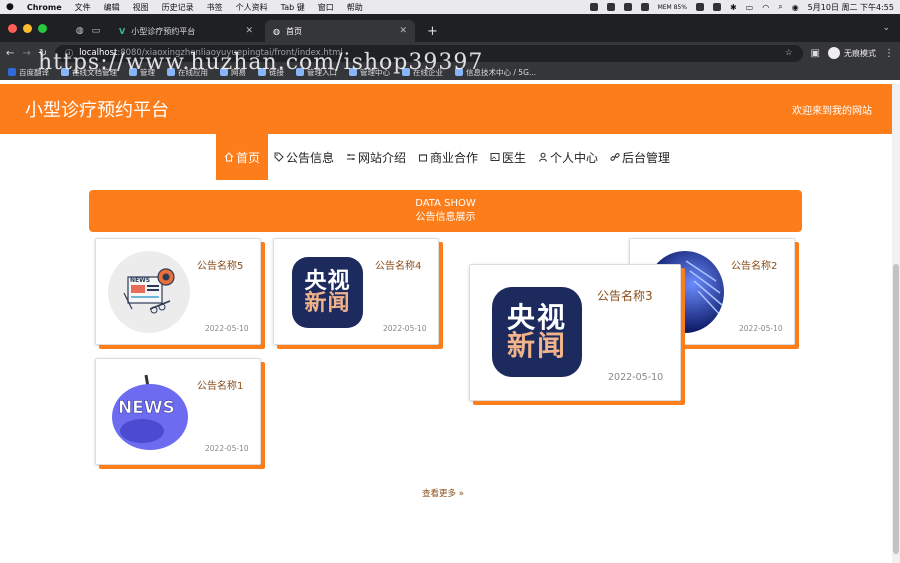 The width and height of the screenshot is (900, 563). I want to click on bookmark-item: 管理, so click(142, 72).